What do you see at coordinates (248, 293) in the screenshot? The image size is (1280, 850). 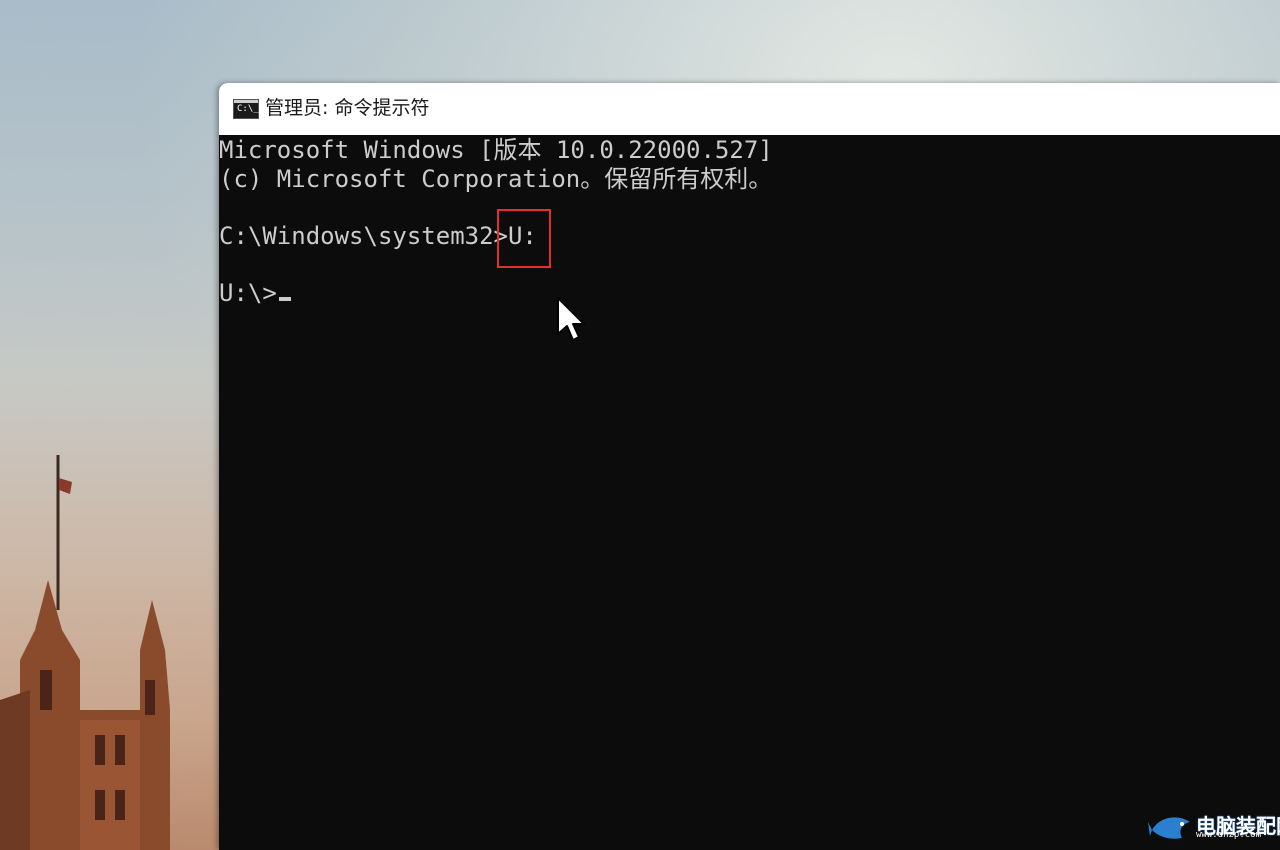 I see `prompt-text: U:\>` at bounding box center [248, 293].